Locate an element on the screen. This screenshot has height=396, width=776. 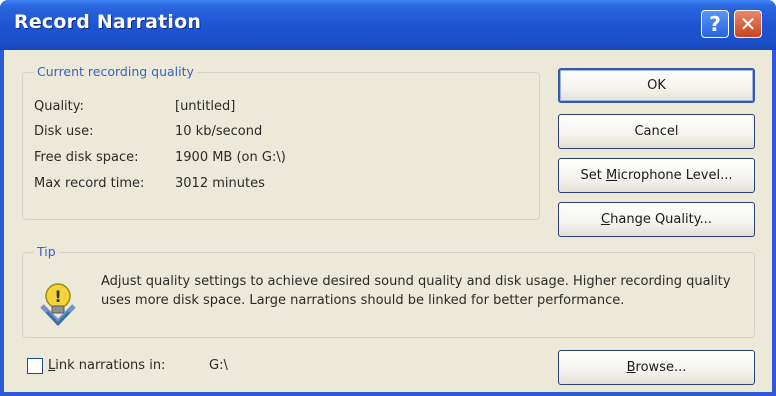
max-record-time-value: 3012 minutes is located at coordinates (220, 183).